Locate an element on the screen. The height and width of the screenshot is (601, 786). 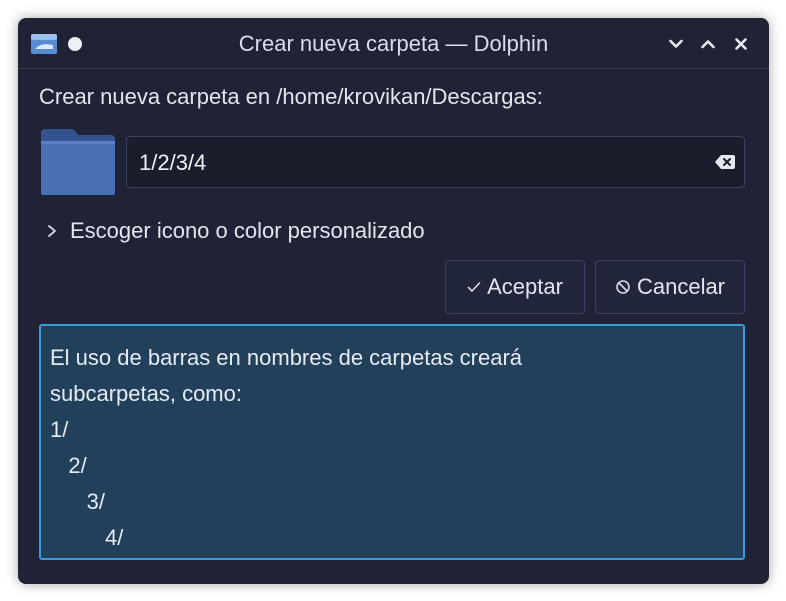
folder-name-input is located at coordinates (419, 163).